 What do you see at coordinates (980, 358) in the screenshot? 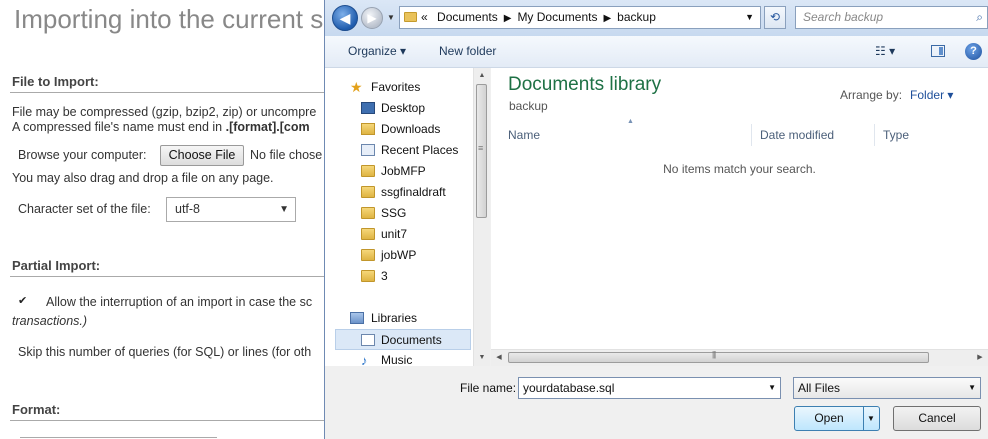
I see `scroll-right-icon: ▶` at bounding box center [980, 358].